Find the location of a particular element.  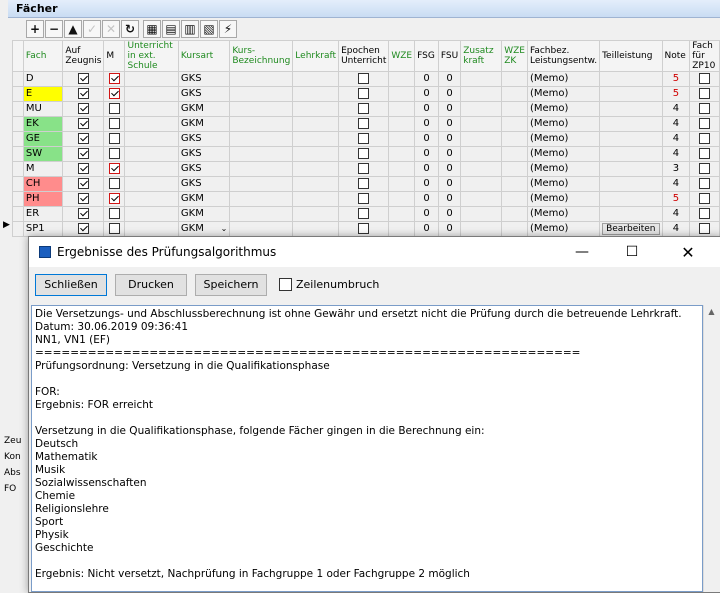

table-row: CH GKS 0 0 (Memo) 4 is located at coordinates (366, 184).